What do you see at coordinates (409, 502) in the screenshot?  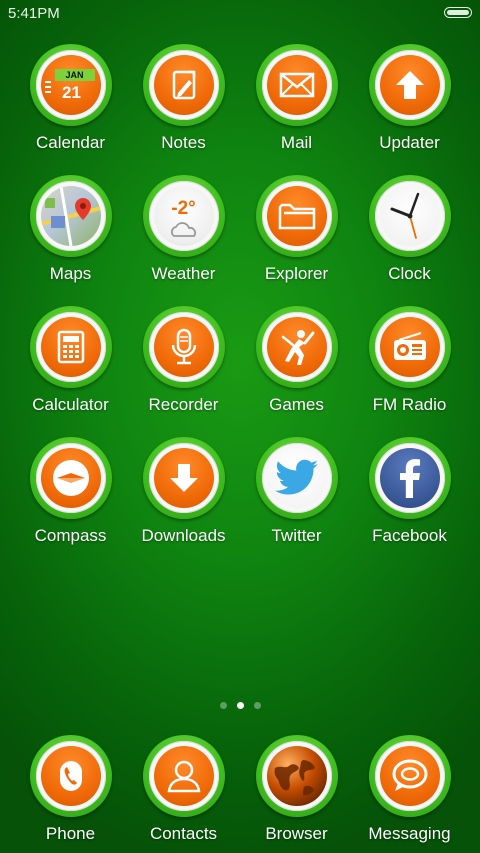 I see `app-facebook: Facebook` at bounding box center [409, 502].